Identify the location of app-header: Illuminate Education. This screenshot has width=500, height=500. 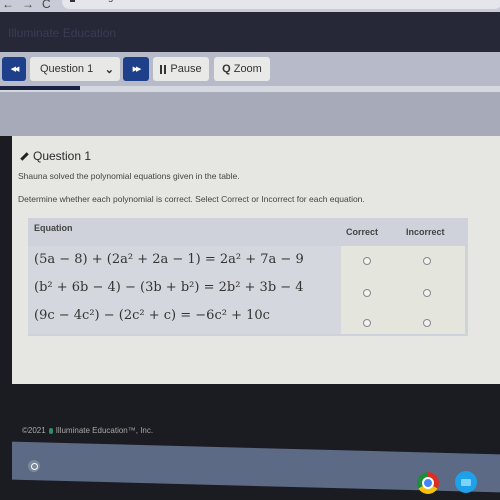
(250, 32).